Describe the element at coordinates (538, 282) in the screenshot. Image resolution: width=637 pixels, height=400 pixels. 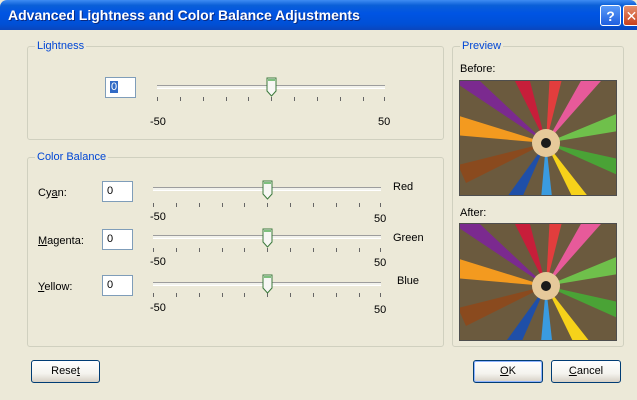
I see `after-preview-image` at that location.